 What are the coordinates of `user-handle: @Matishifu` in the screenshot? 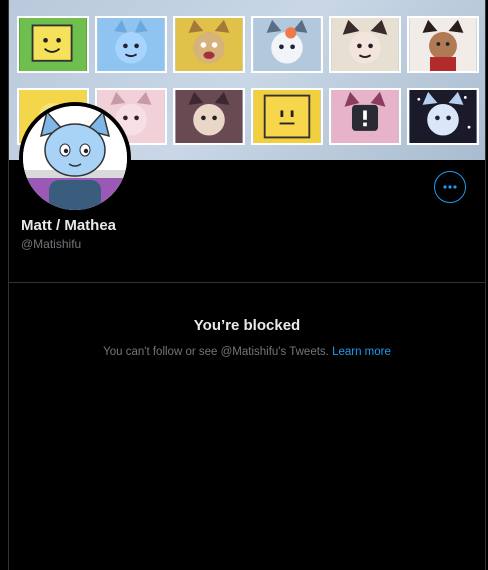 It's located at (51, 244).